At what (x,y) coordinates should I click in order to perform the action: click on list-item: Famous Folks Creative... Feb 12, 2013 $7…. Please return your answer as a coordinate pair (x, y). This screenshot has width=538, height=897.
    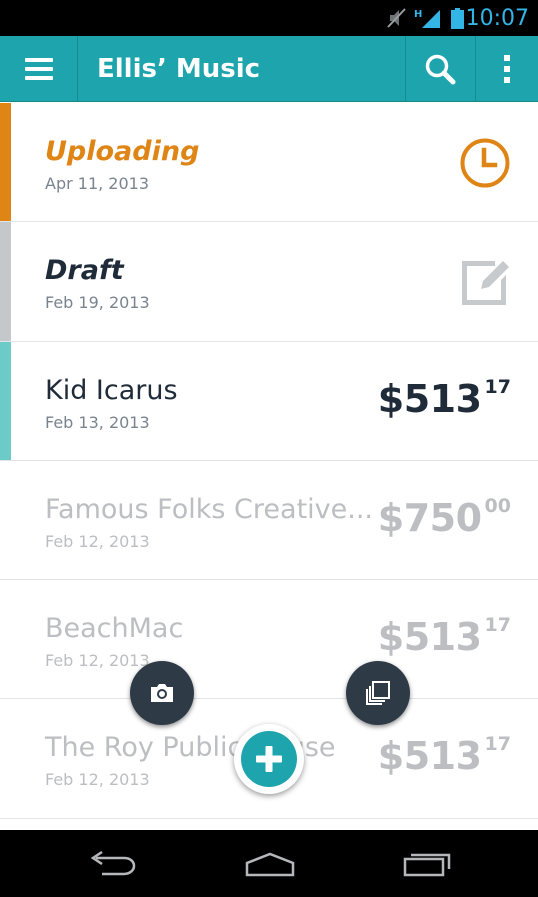
    Looking at the image, I should click on (269, 520).